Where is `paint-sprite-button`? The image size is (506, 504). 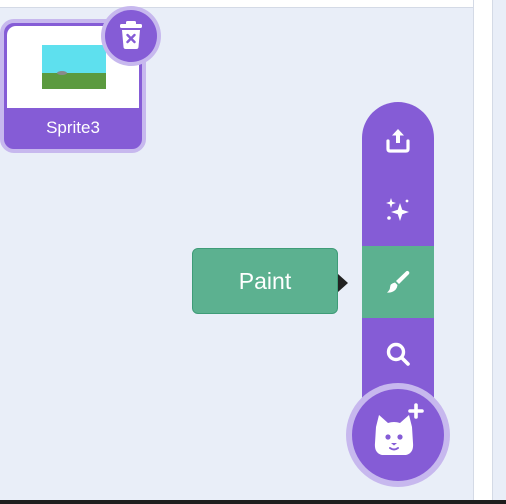
paint-sprite-button is located at coordinates (398, 282).